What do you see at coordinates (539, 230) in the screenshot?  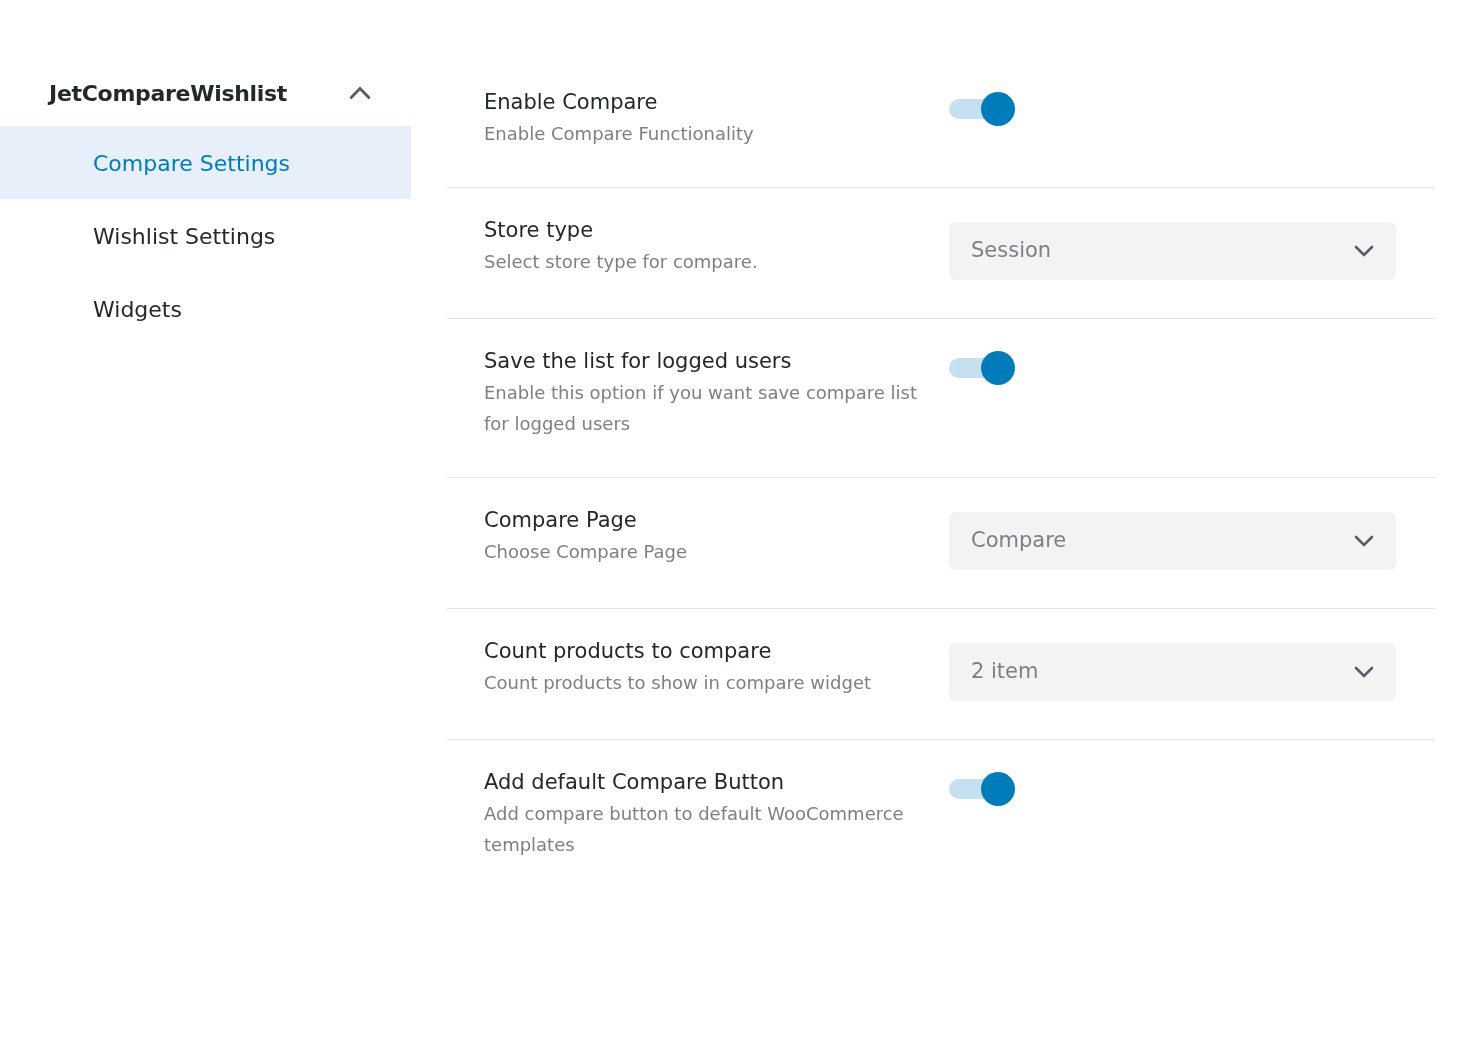 I see `setting-title: Store type` at bounding box center [539, 230].